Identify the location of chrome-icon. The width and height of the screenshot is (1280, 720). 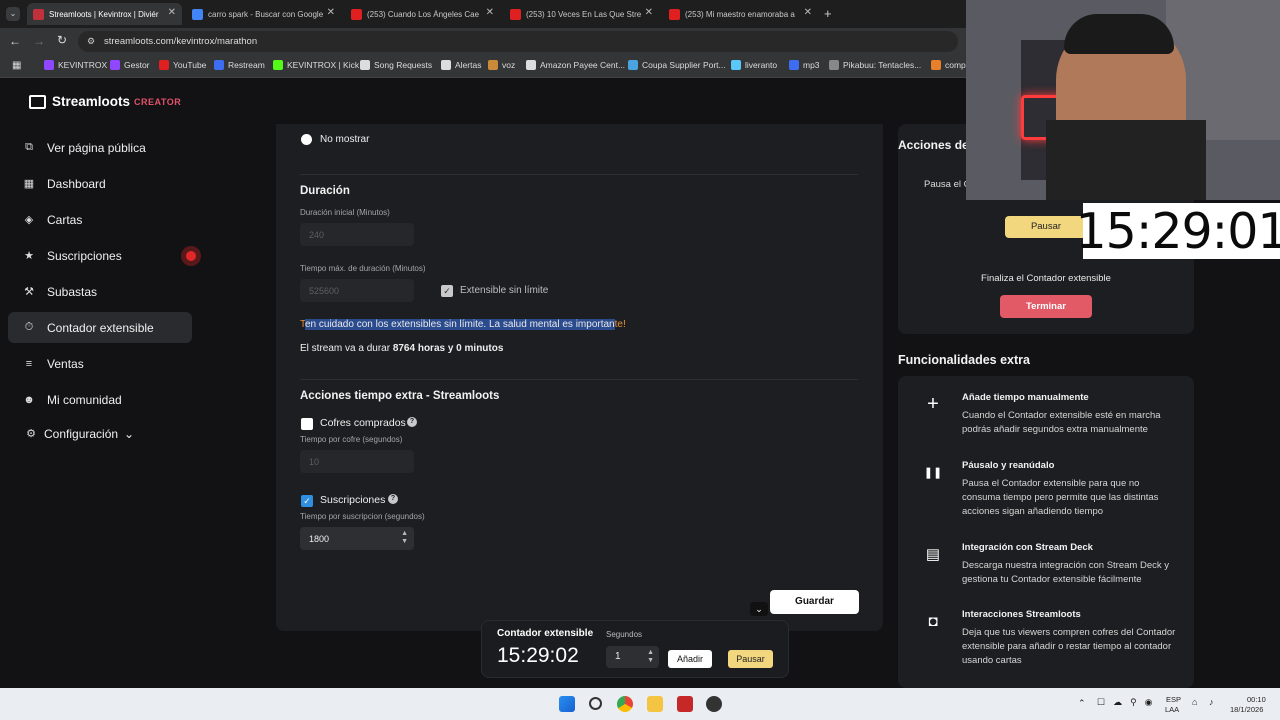
(625, 704).